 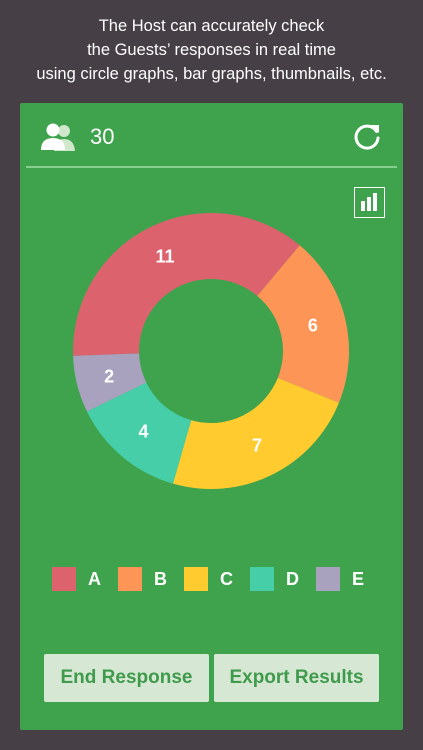 I want to click on slice-label-e: 2, so click(x=109, y=376).